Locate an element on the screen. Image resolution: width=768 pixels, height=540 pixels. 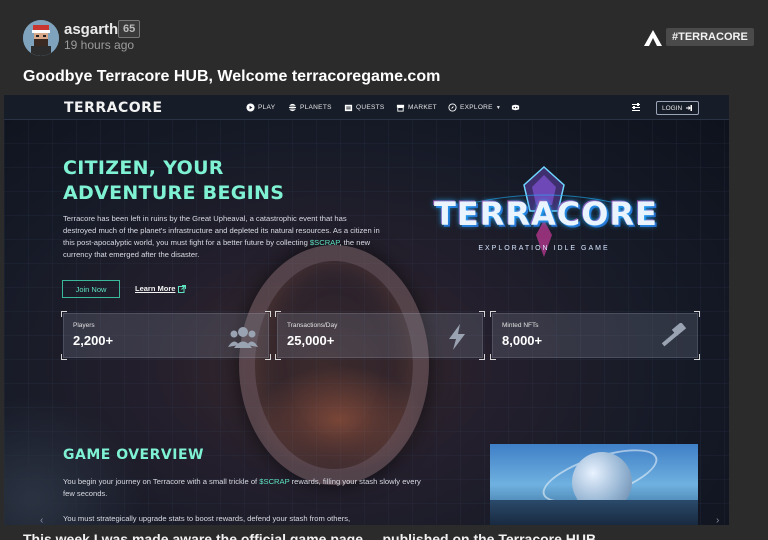
join-now-button: Join Now is located at coordinates (91, 289).